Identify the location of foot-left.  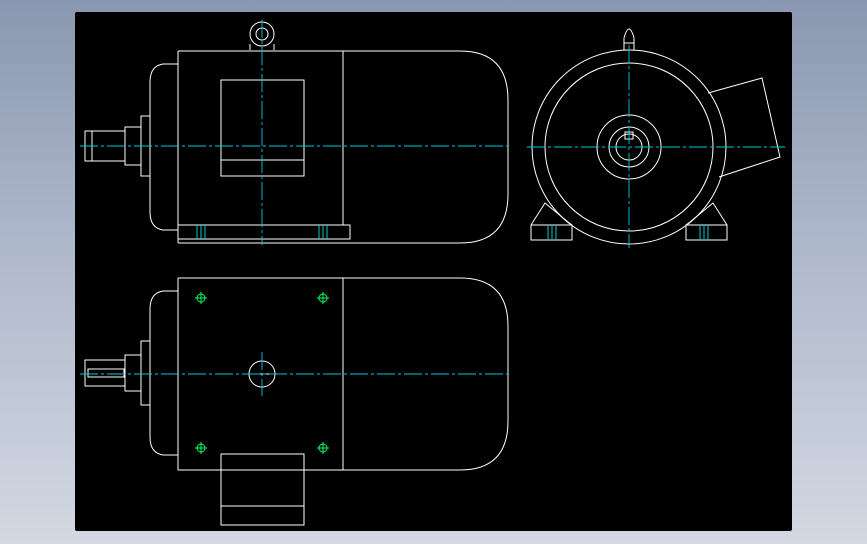
(551, 214).